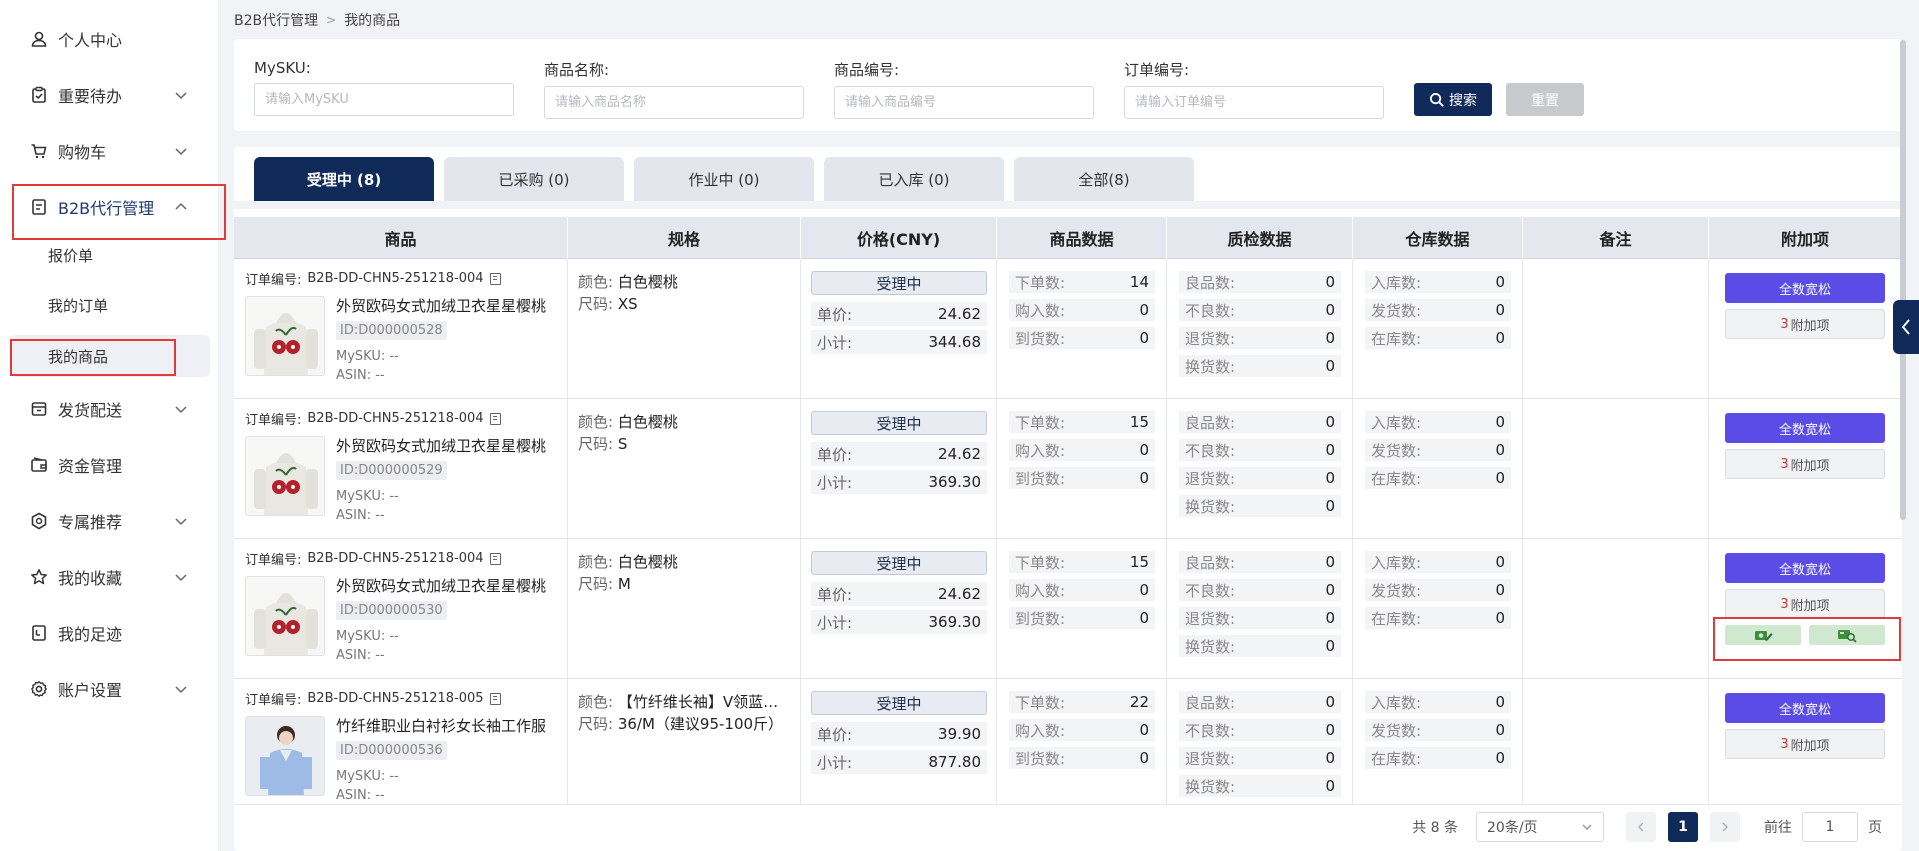 The width and height of the screenshot is (1919, 851). I want to click on order-input, so click(1254, 102).